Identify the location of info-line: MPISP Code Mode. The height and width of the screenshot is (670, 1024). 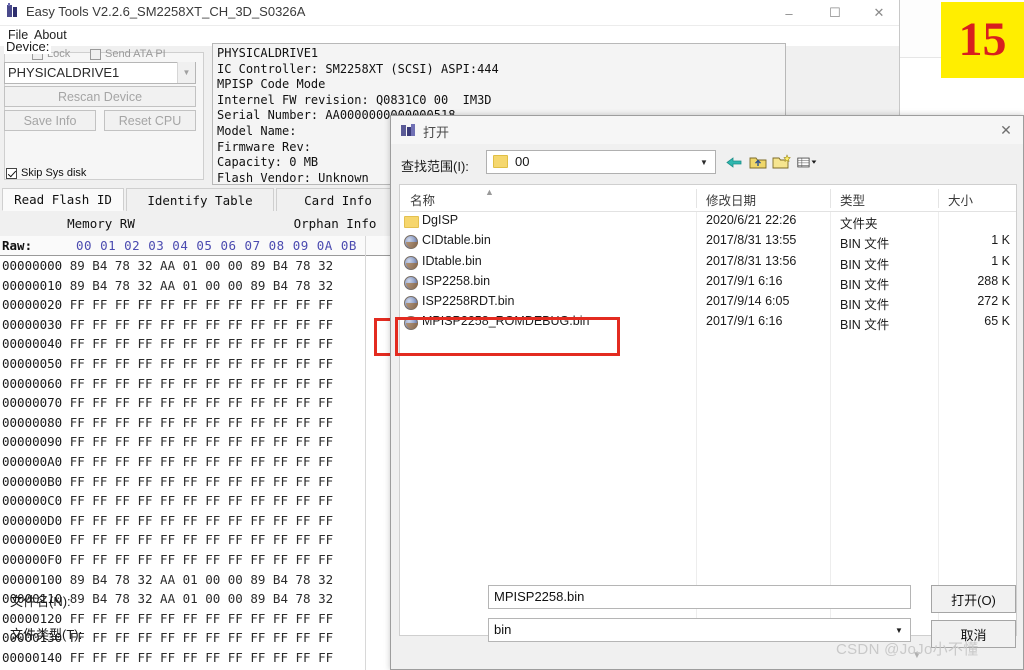
(271, 84).